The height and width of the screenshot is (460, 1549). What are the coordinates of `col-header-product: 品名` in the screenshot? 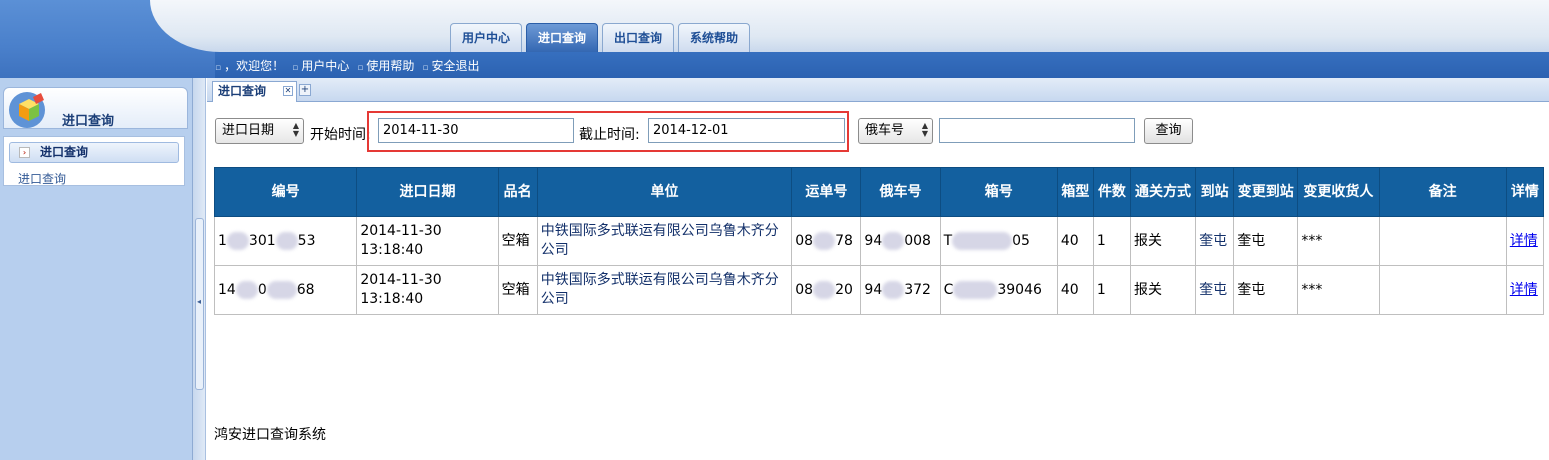 It's located at (517, 192).